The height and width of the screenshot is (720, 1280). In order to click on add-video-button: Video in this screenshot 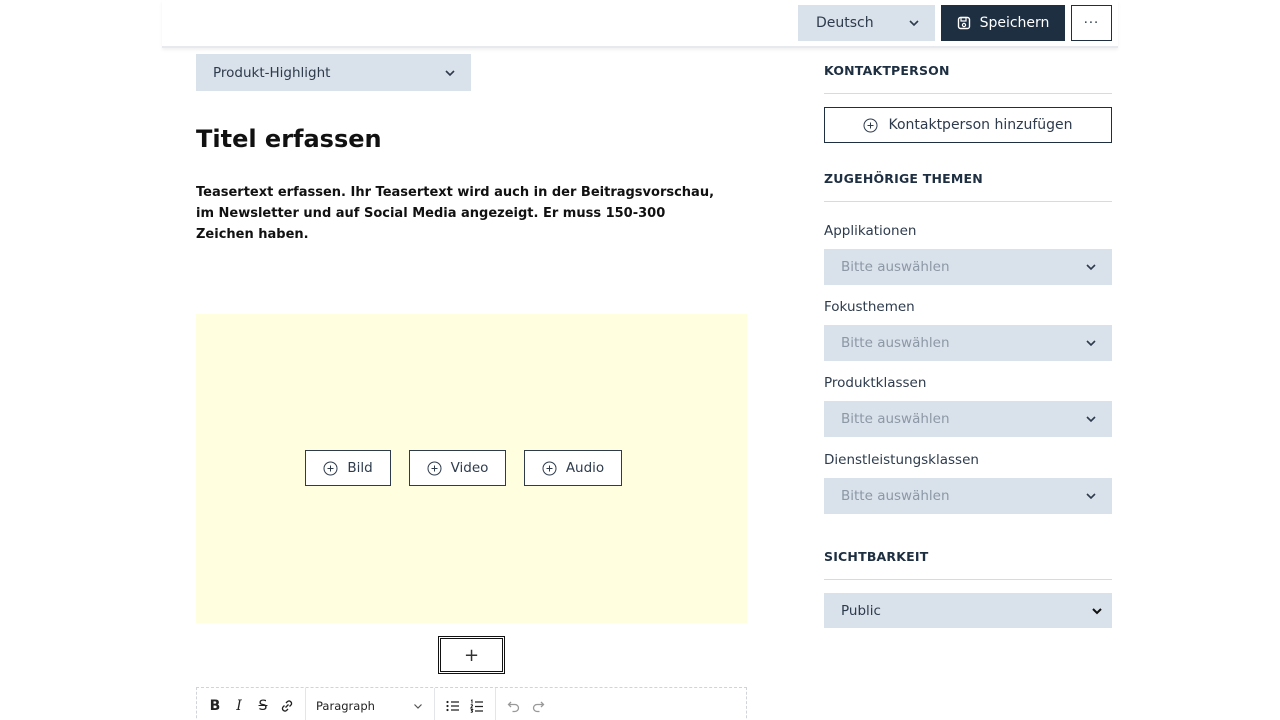, I will do `click(457, 468)`.